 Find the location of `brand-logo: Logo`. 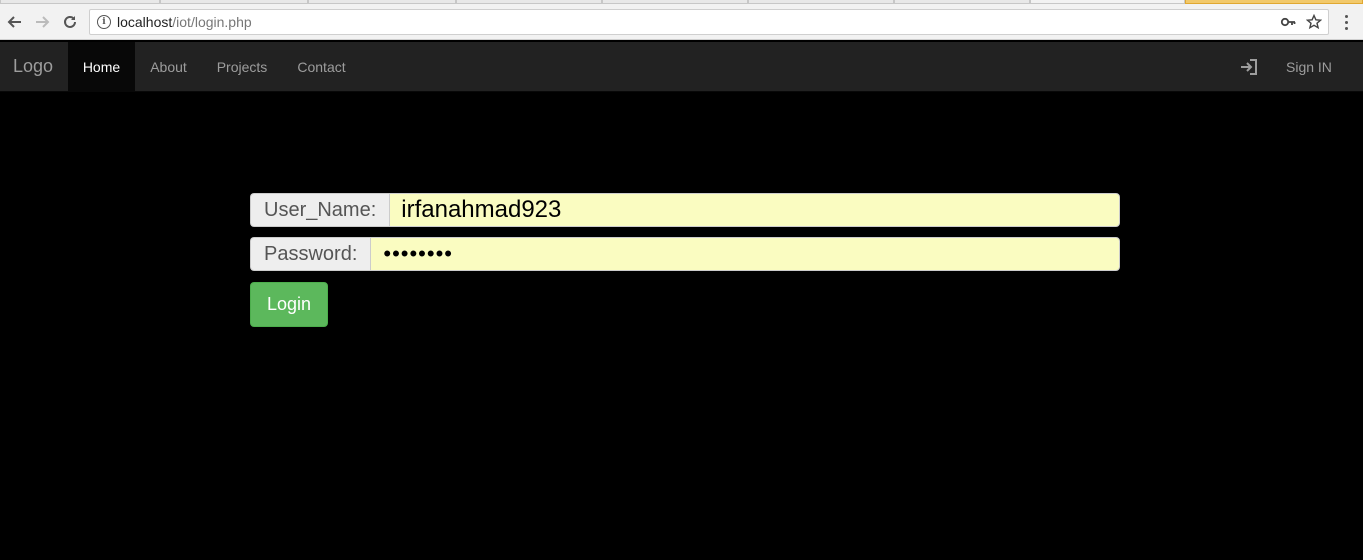

brand-logo: Logo is located at coordinates (33, 66).